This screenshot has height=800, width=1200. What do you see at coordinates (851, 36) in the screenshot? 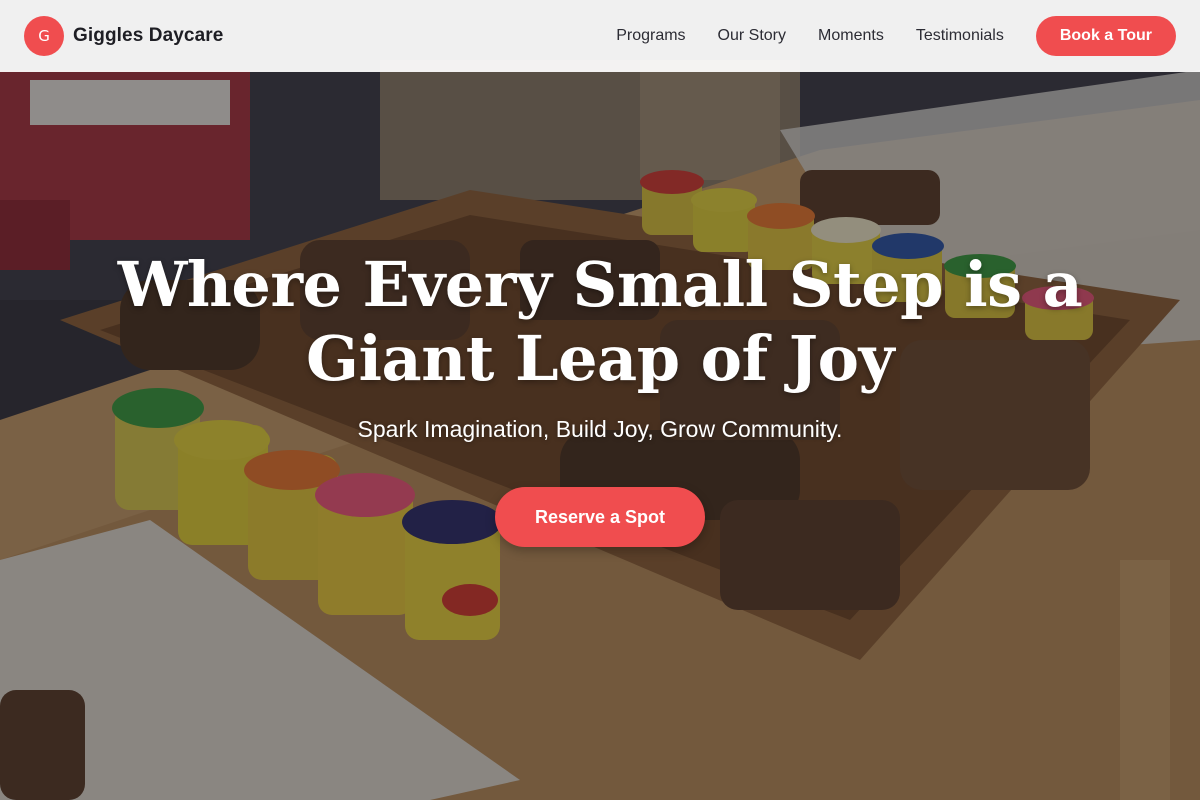
I see `nav-link-moments: Moments` at bounding box center [851, 36].